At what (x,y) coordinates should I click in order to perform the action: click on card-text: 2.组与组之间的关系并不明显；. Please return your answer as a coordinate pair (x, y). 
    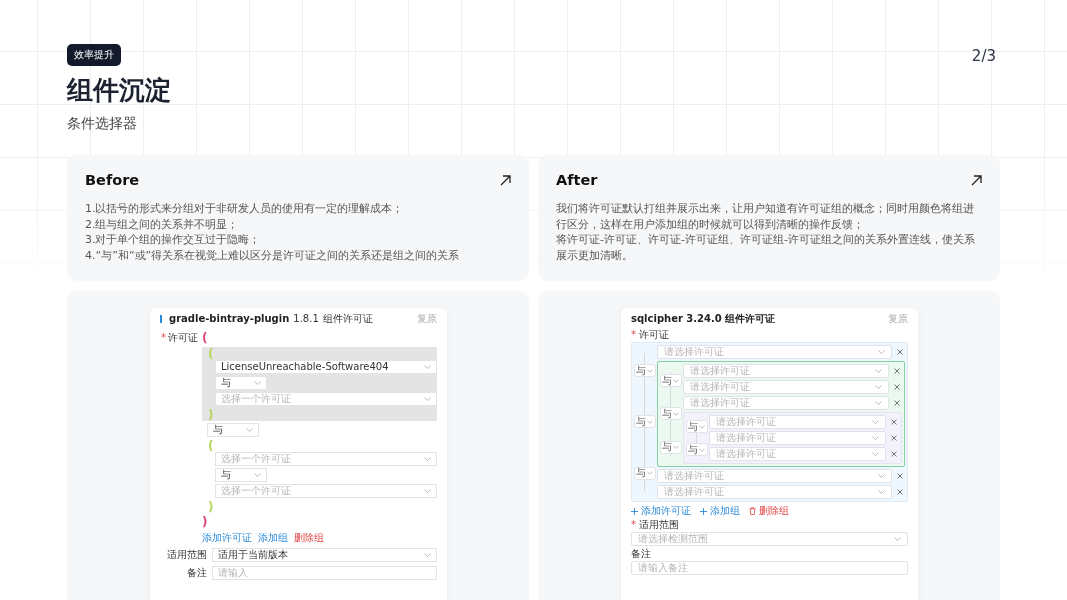
    Looking at the image, I should click on (162, 224).